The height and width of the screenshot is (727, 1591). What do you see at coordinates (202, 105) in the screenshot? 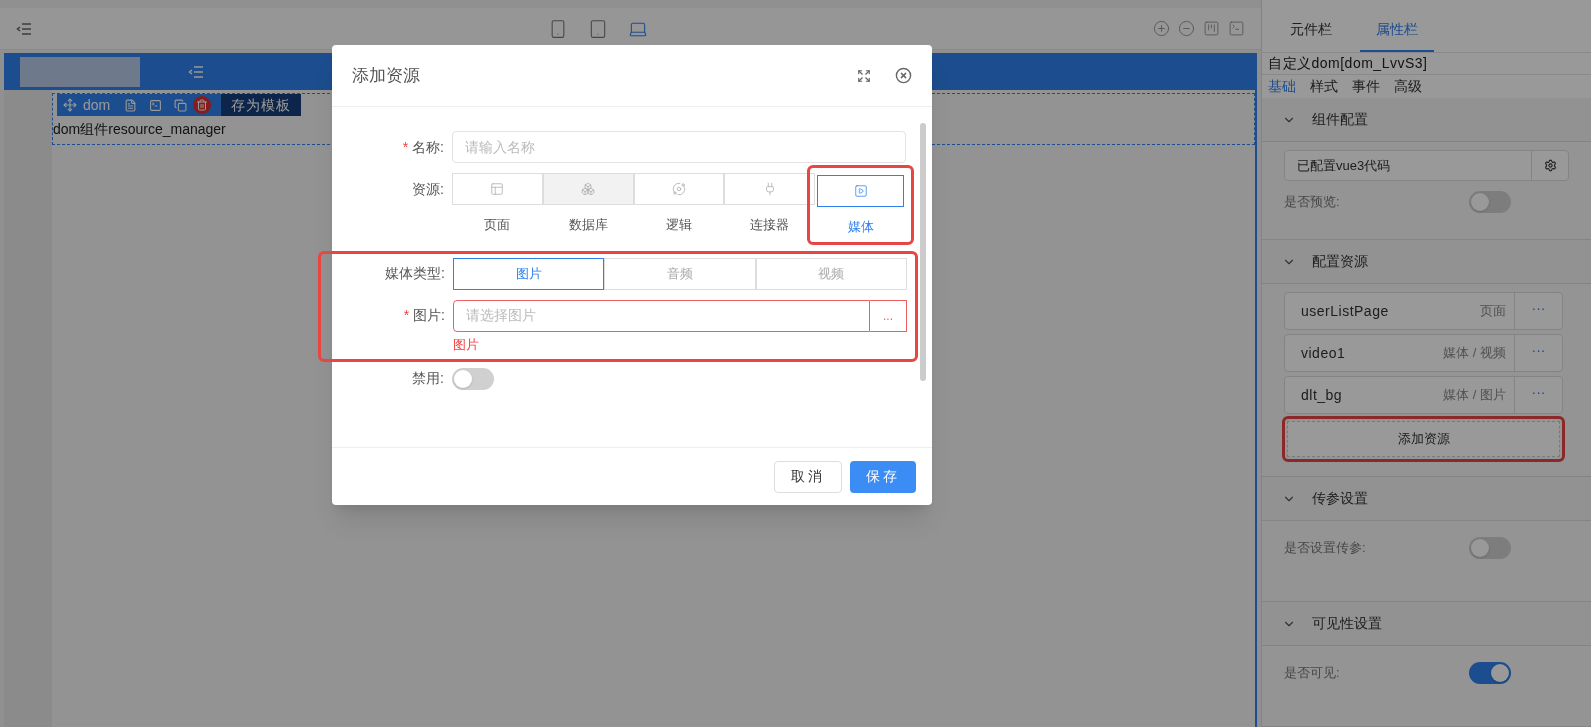
I see `delete-icon` at bounding box center [202, 105].